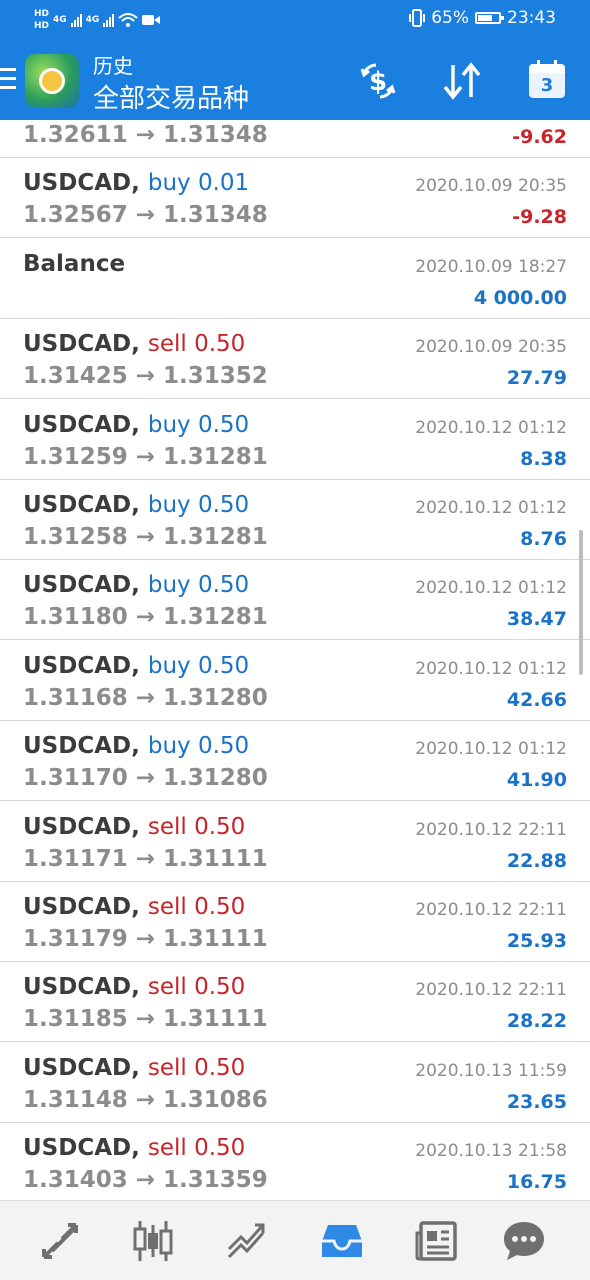 The height and width of the screenshot is (1280, 590). I want to click on currency-switch-button: $, so click(378, 81).